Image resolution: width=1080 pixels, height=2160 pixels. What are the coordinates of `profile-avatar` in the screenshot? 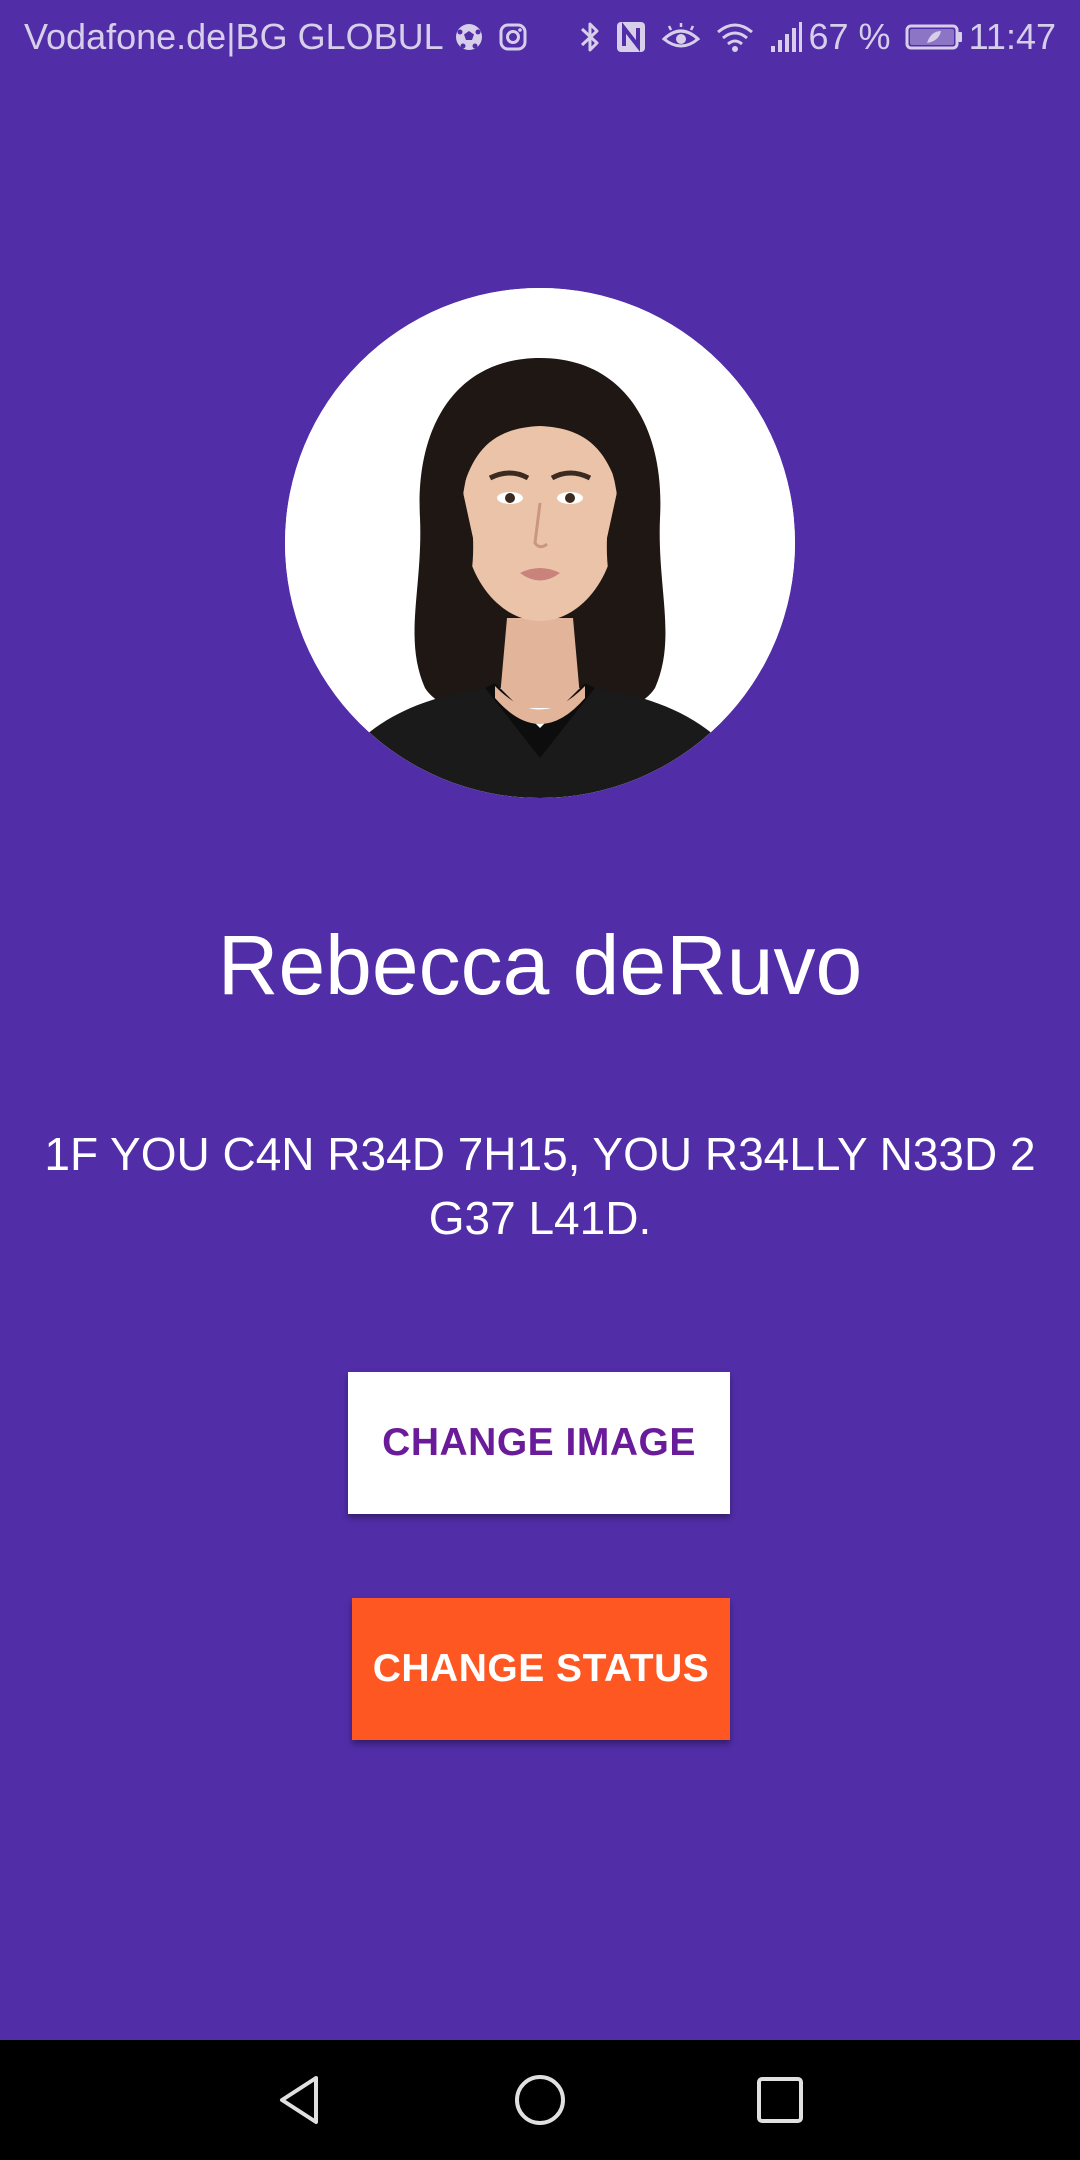 It's located at (540, 543).